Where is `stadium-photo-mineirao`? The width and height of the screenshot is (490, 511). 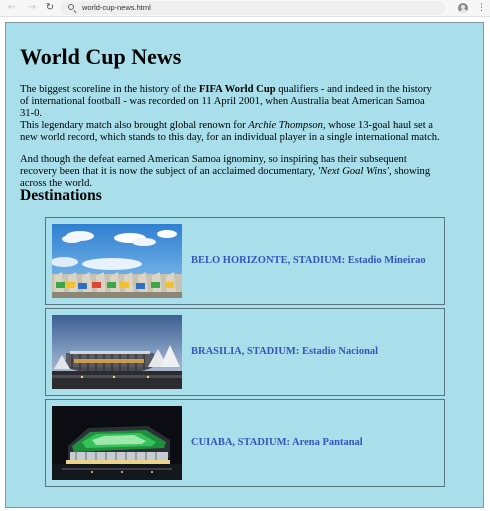
stadium-photo-mineirao is located at coordinates (117, 261).